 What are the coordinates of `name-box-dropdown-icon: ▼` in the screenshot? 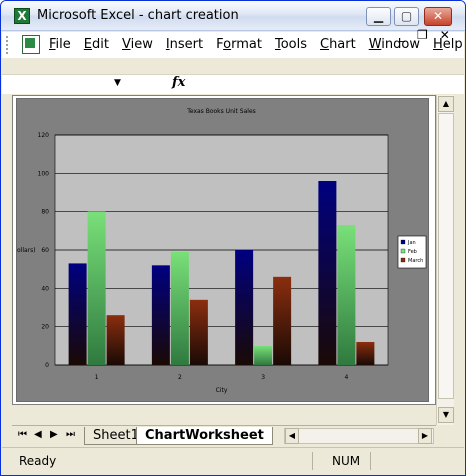 It's located at (117, 83).